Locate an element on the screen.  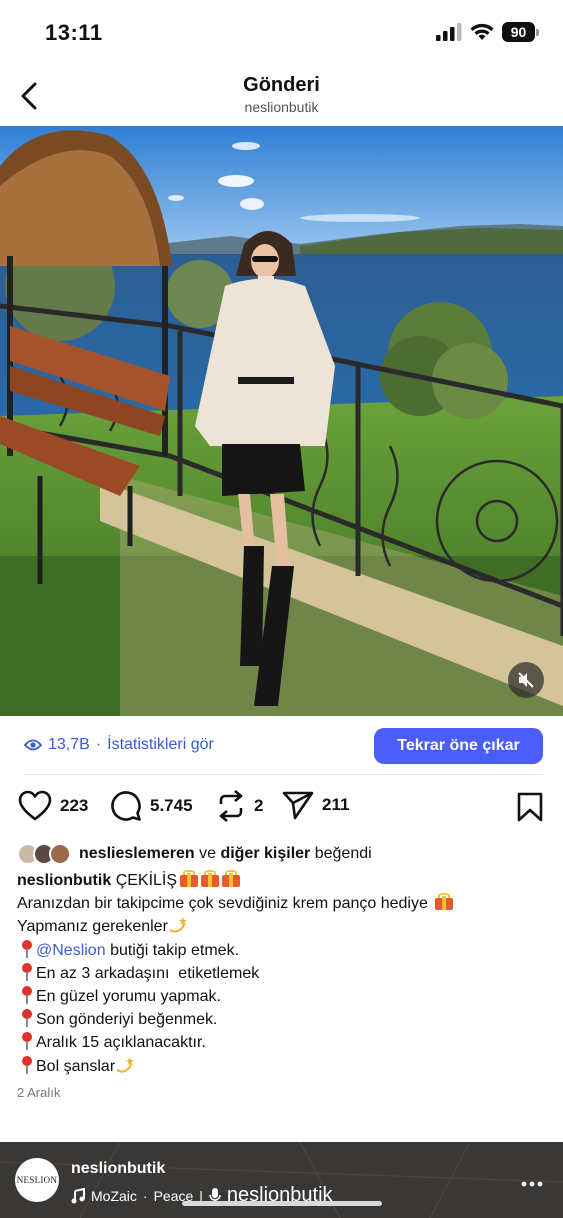
nav-header: Gönderi neslionbutik is located at coordinates (281, 96).